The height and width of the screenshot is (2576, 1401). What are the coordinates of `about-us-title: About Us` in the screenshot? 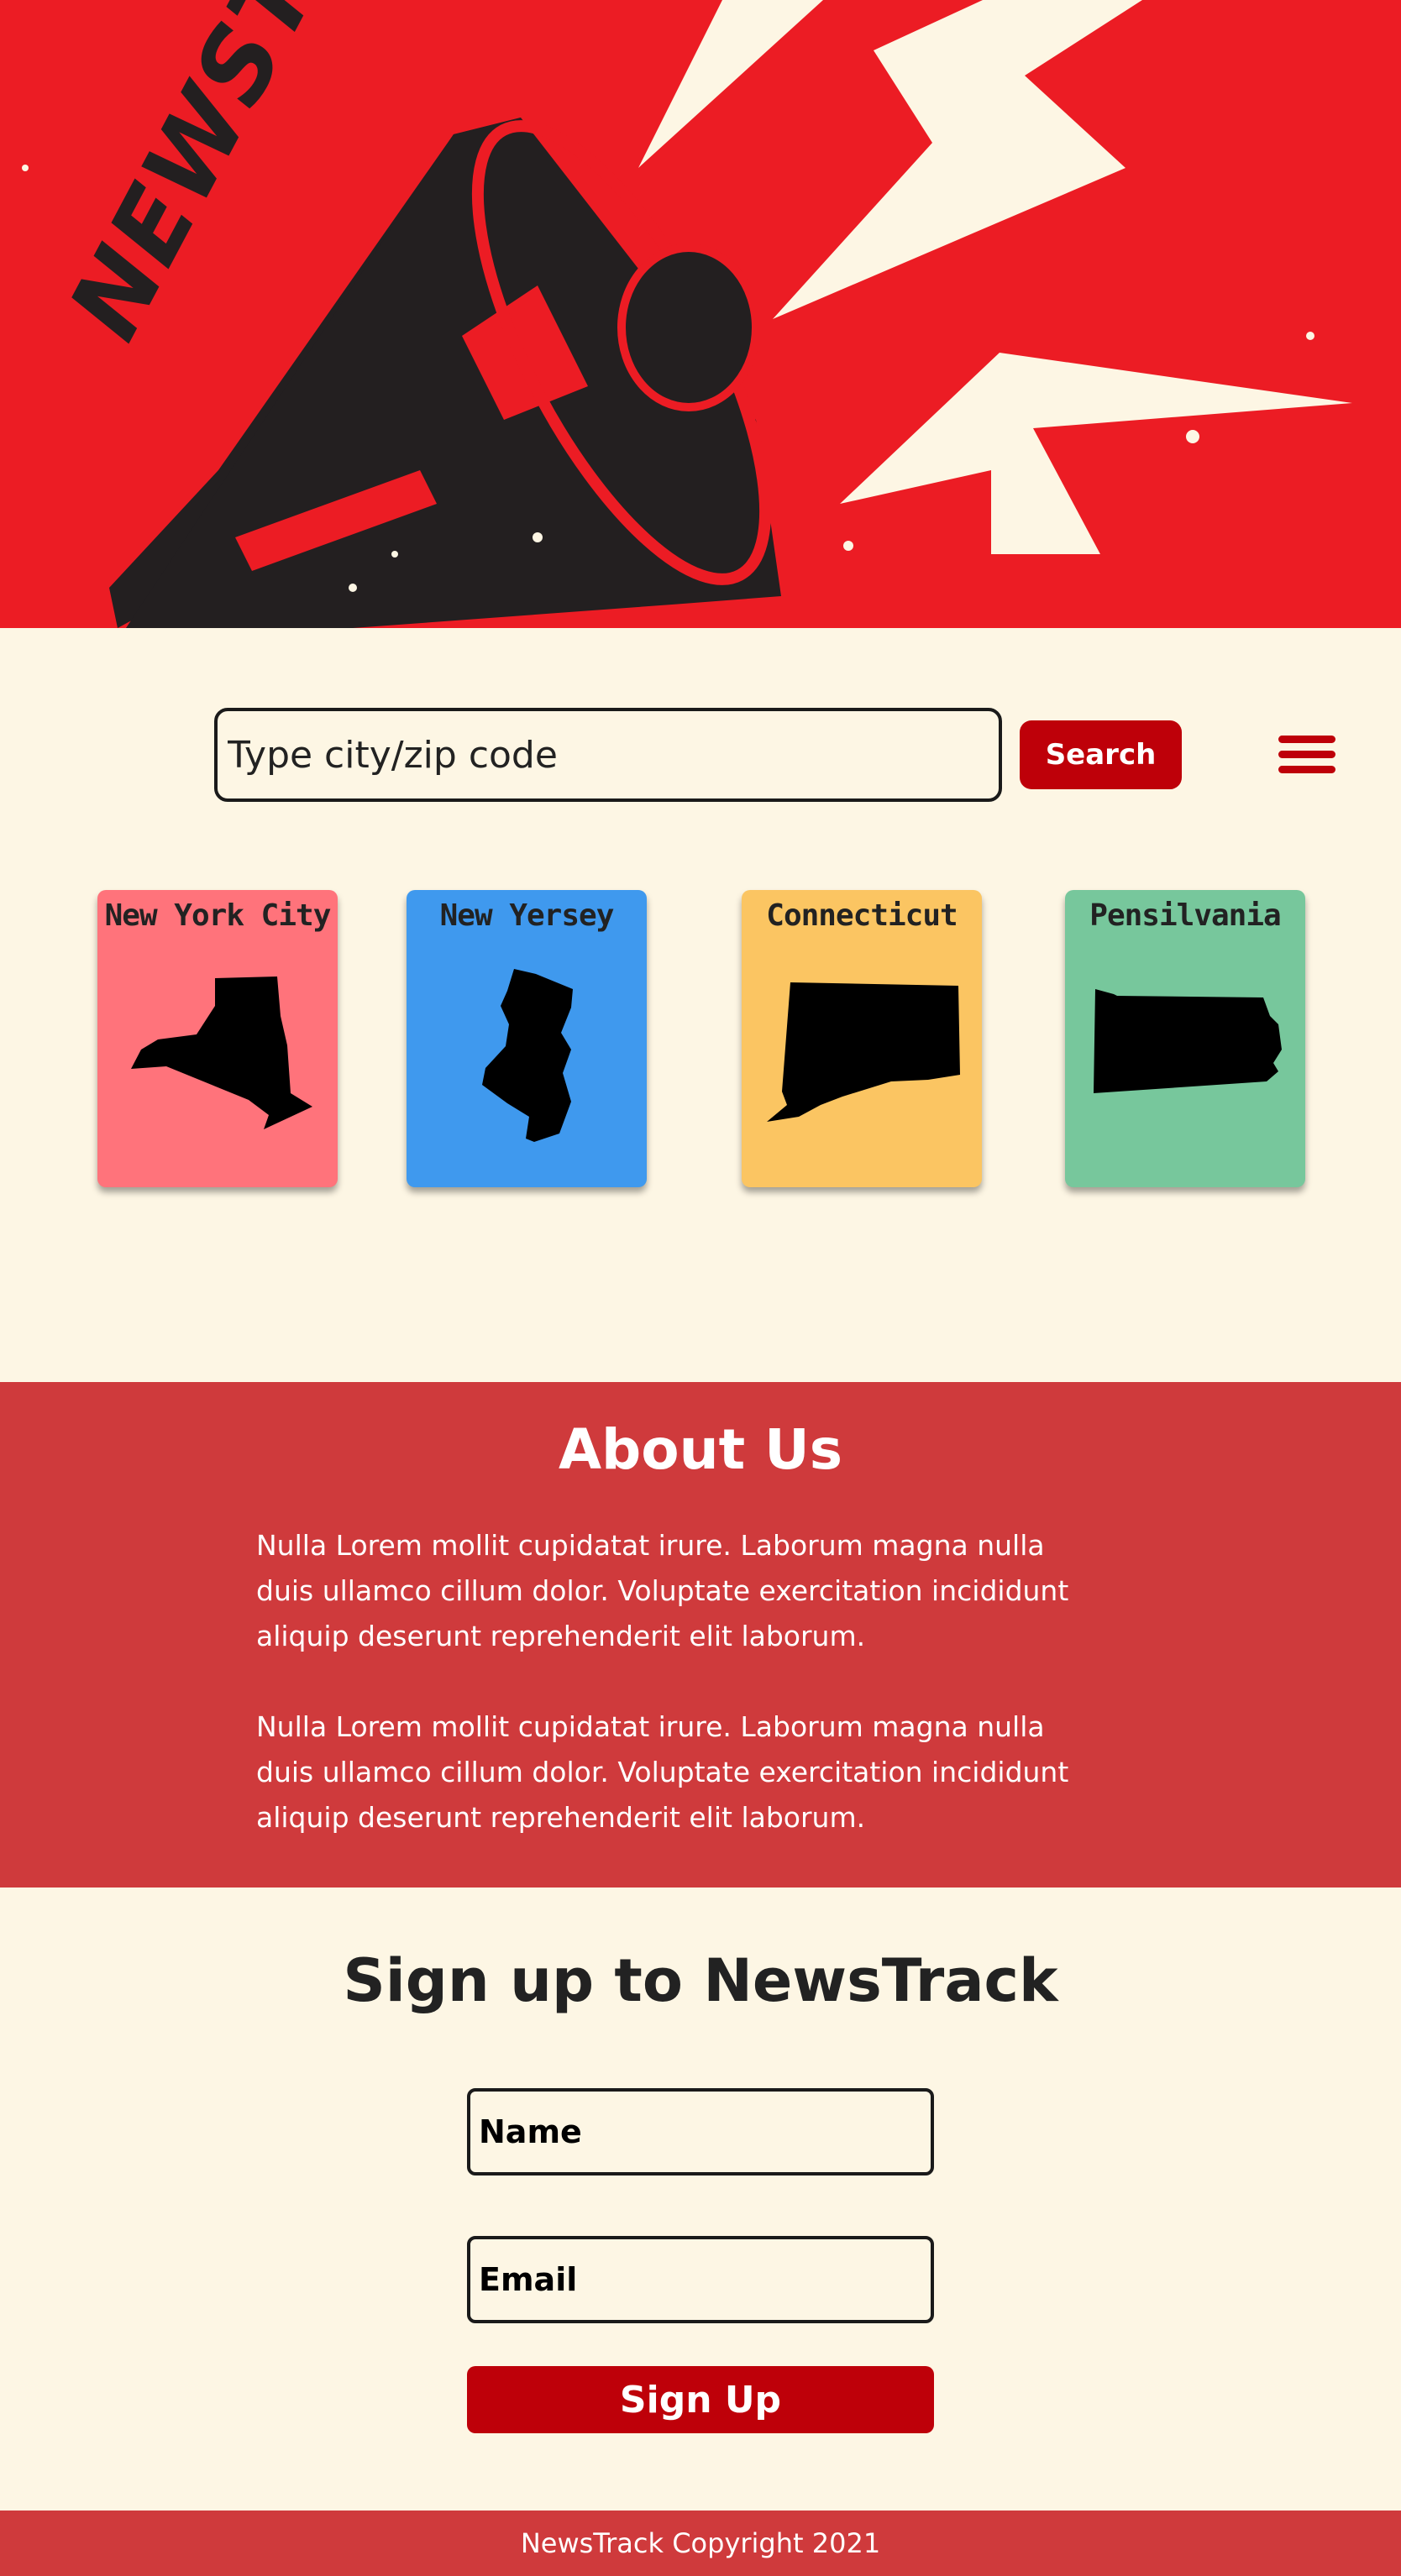 It's located at (701, 1449).